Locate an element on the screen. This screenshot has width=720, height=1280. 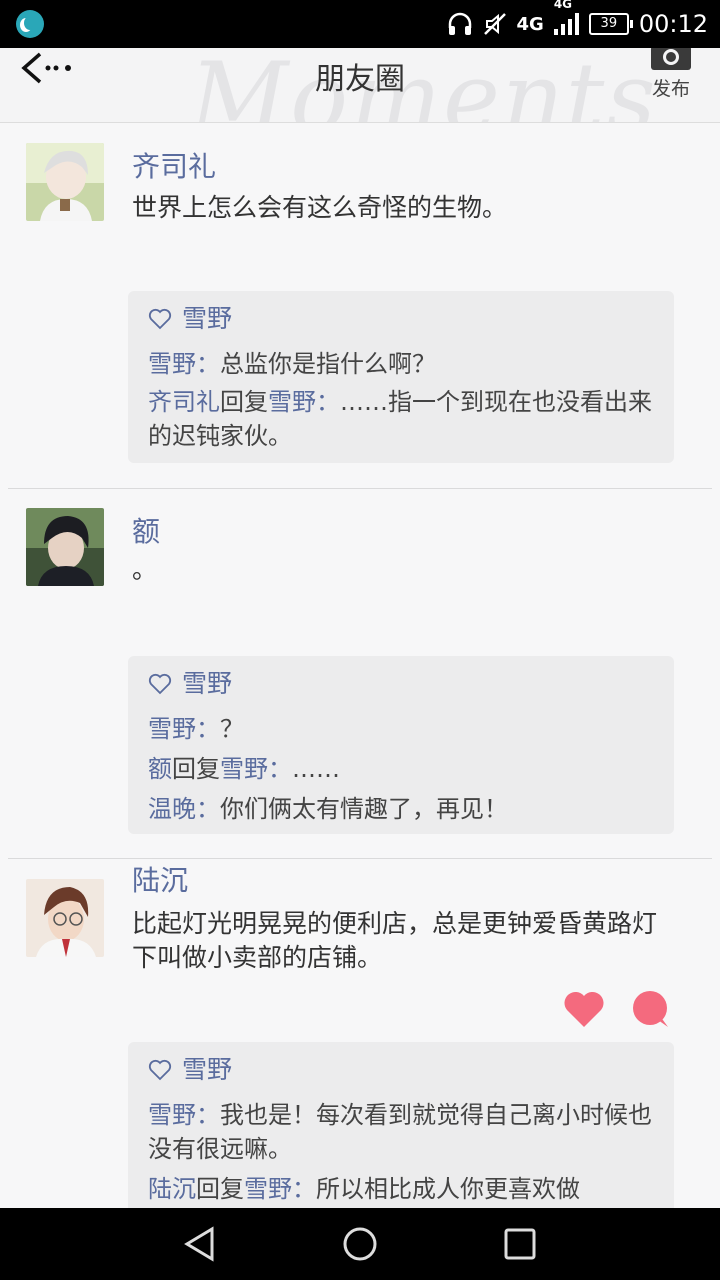
system-nav-bar is located at coordinates (360, 1244).